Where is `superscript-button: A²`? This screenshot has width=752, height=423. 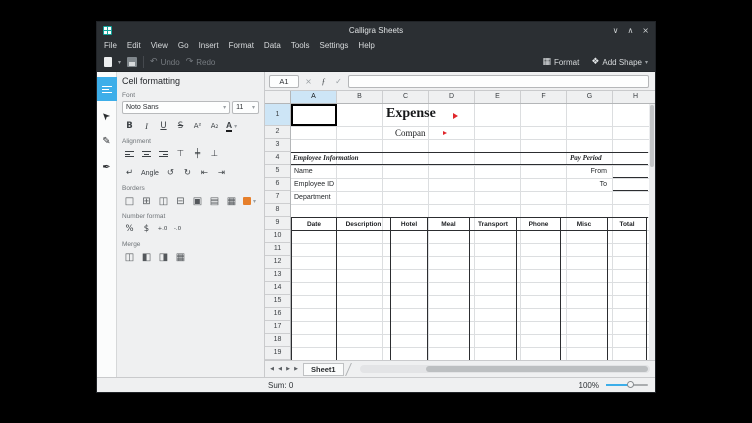
superscript-button: A² is located at coordinates (197, 126).